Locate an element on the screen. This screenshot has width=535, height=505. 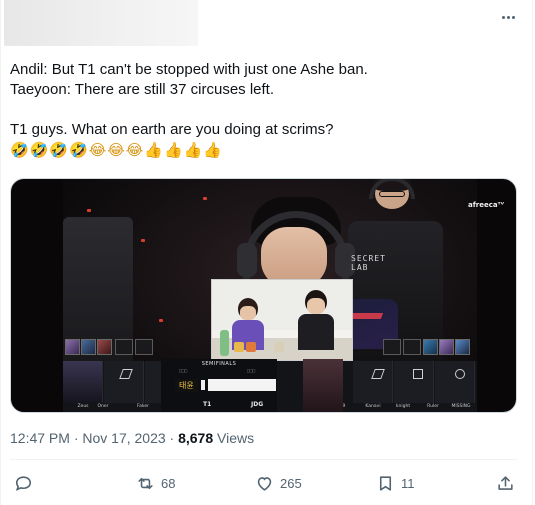
reply-icon is located at coordinates (23, 483).